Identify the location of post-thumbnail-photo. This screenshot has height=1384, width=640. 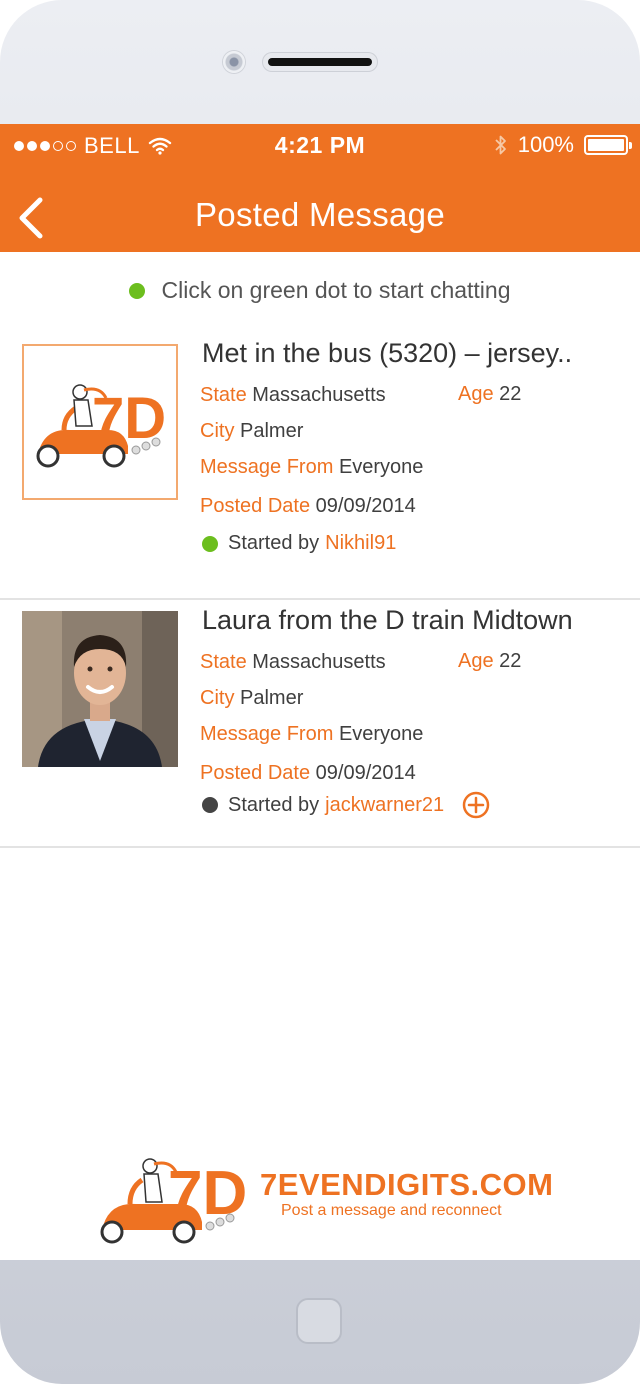
(100, 689).